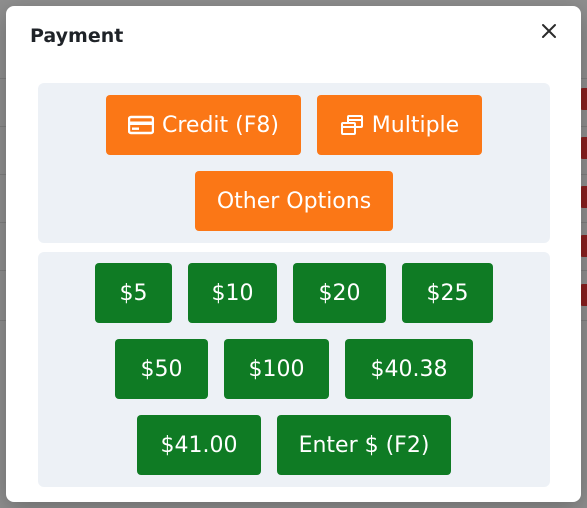 The width and height of the screenshot is (587, 508). I want to click on multiple-button: Multiple, so click(399, 125).